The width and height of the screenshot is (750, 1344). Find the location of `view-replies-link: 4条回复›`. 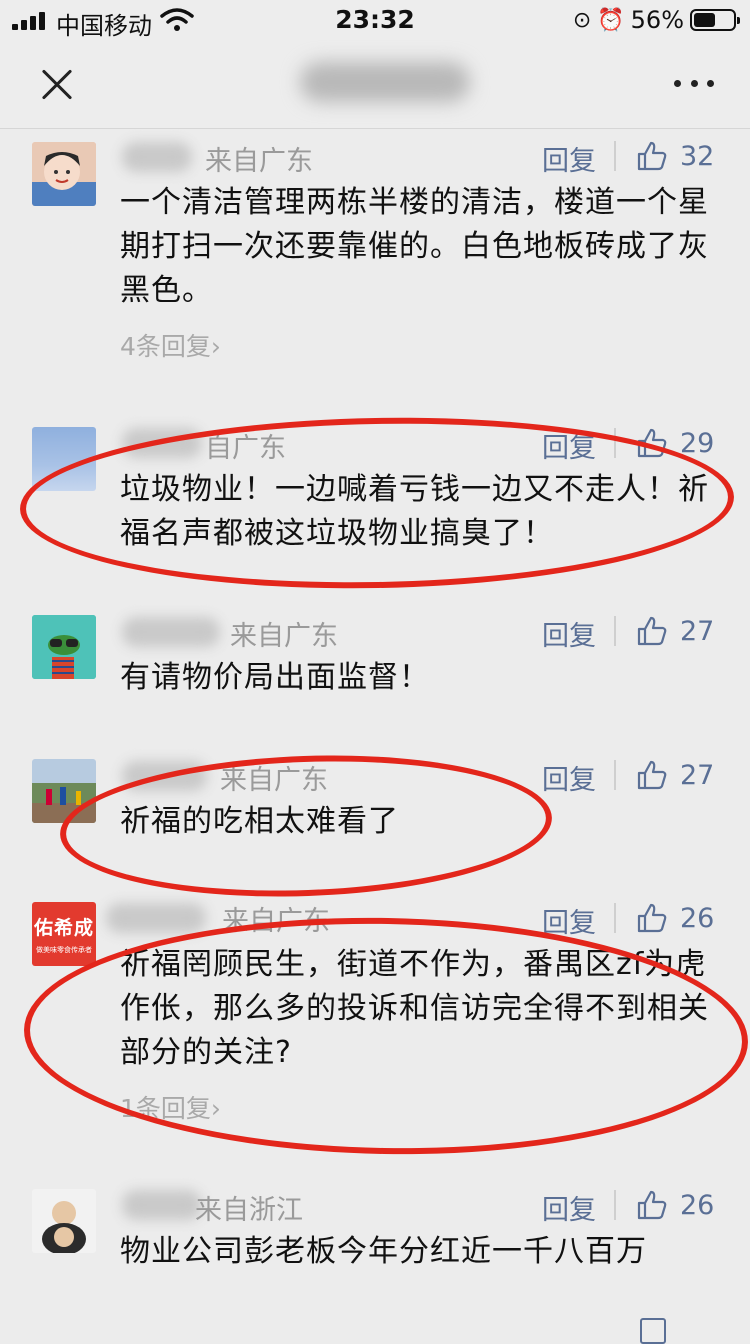

view-replies-link: 4条回复› is located at coordinates (170, 345).